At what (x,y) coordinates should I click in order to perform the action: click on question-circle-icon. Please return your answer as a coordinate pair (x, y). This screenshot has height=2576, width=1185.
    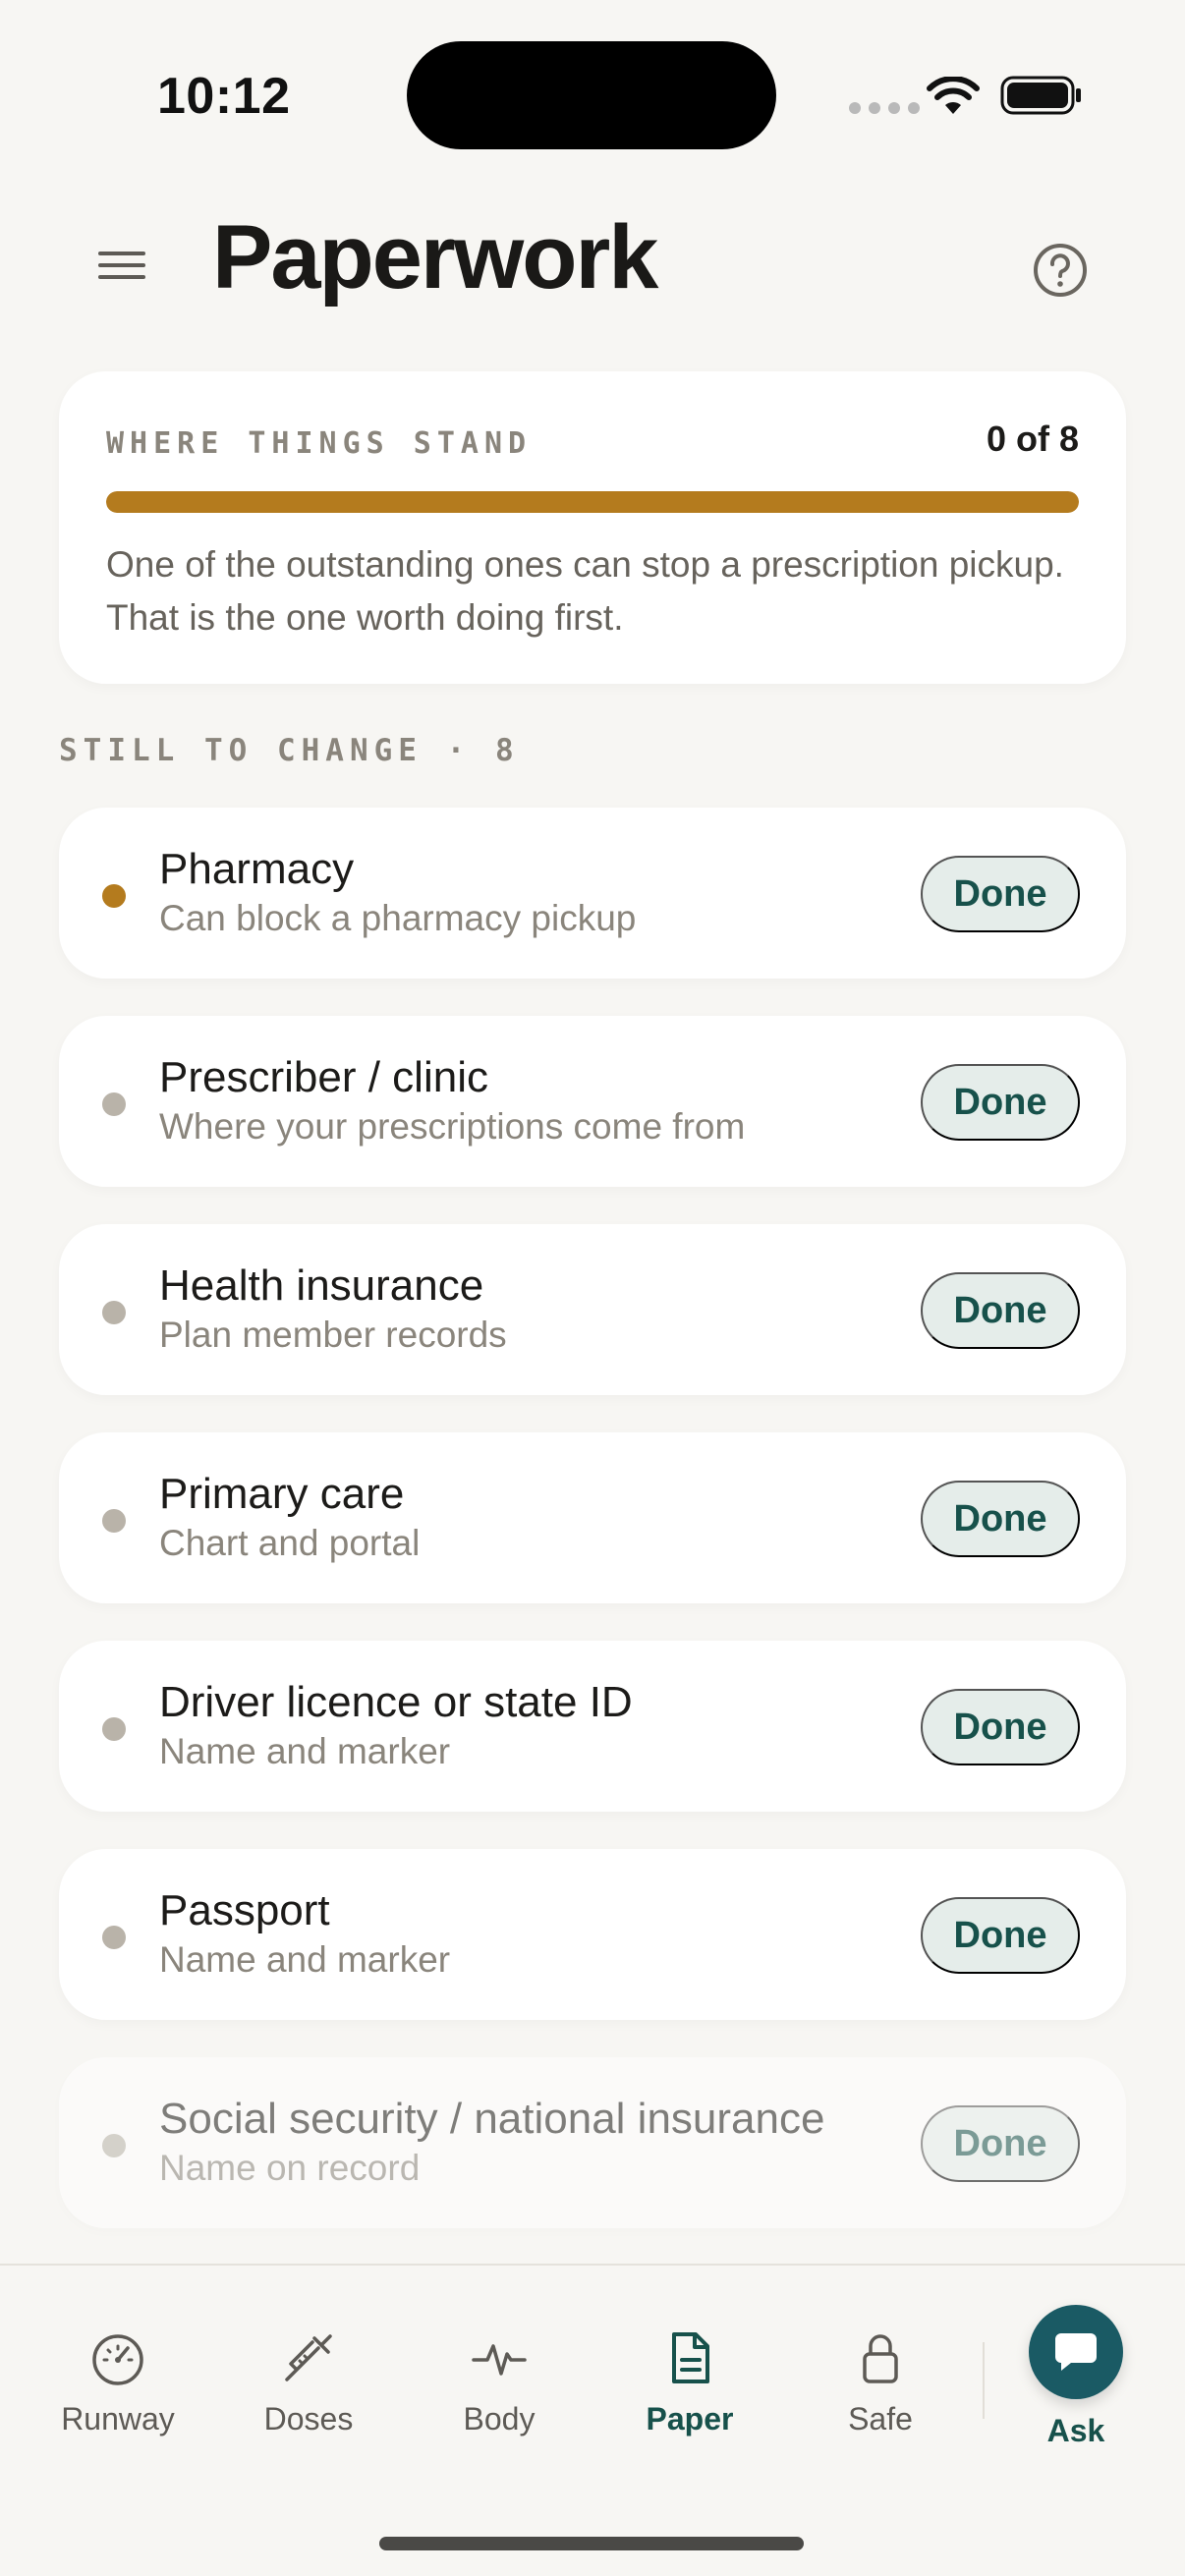
    Looking at the image, I should click on (1061, 270).